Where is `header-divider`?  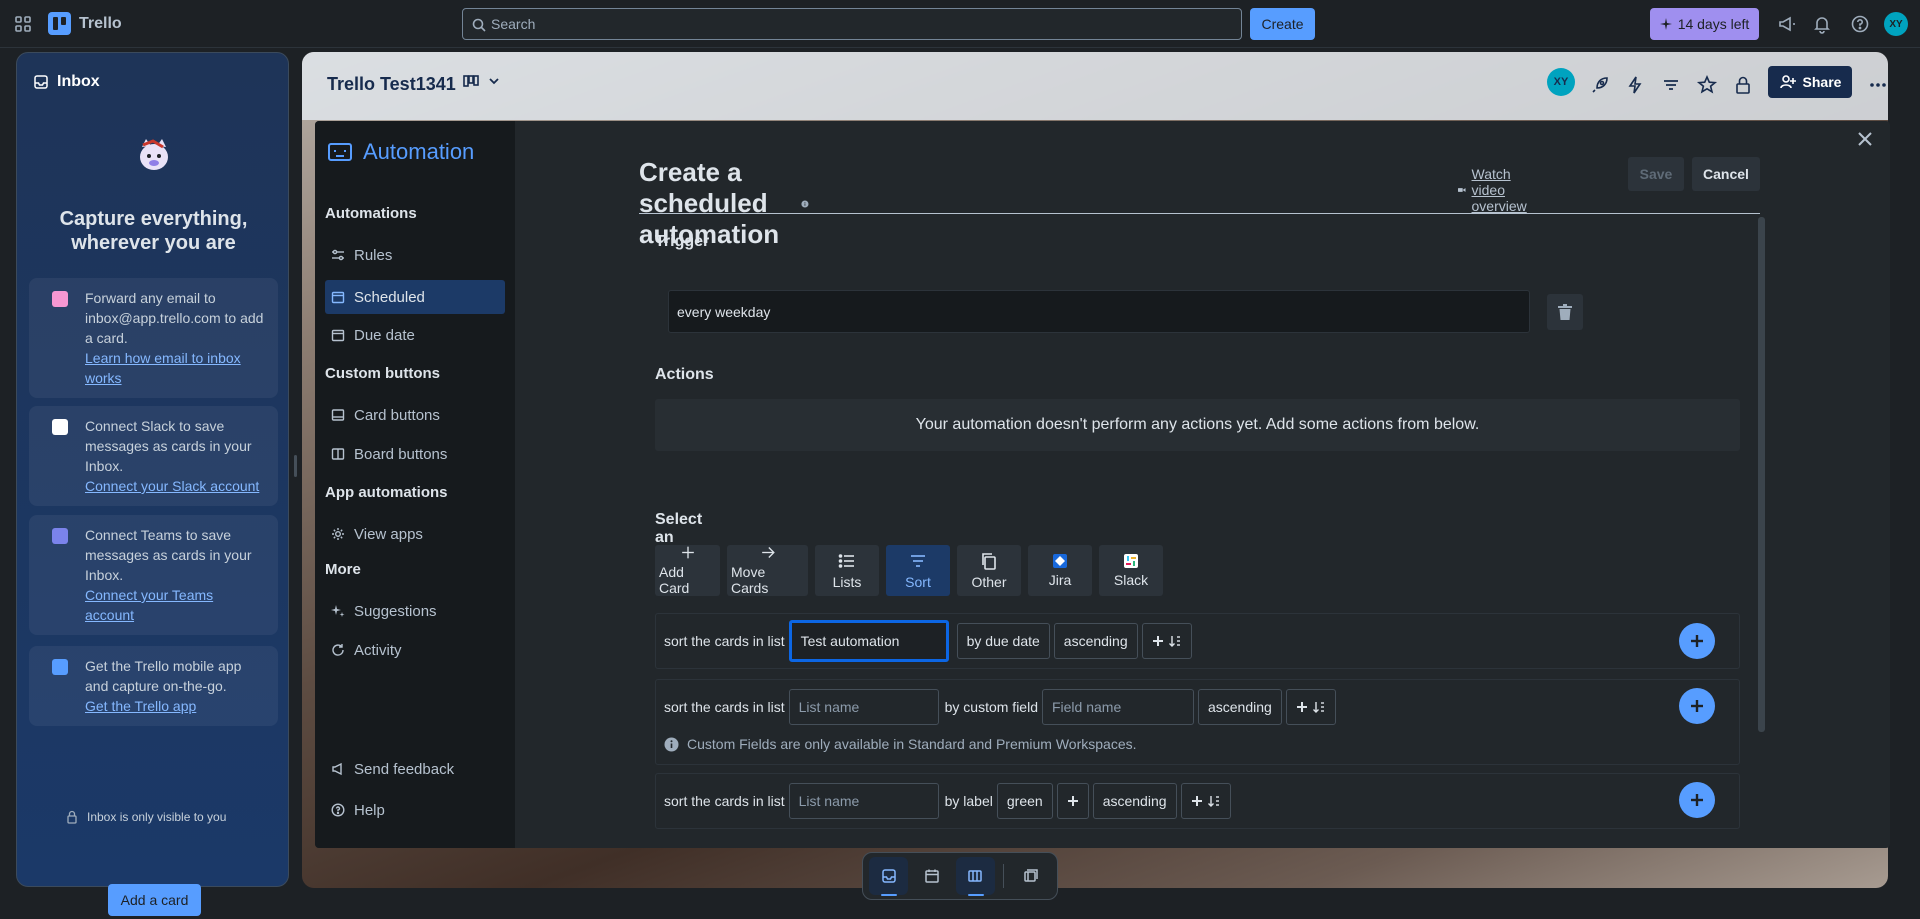 header-divider is located at coordinates (1199, 213).